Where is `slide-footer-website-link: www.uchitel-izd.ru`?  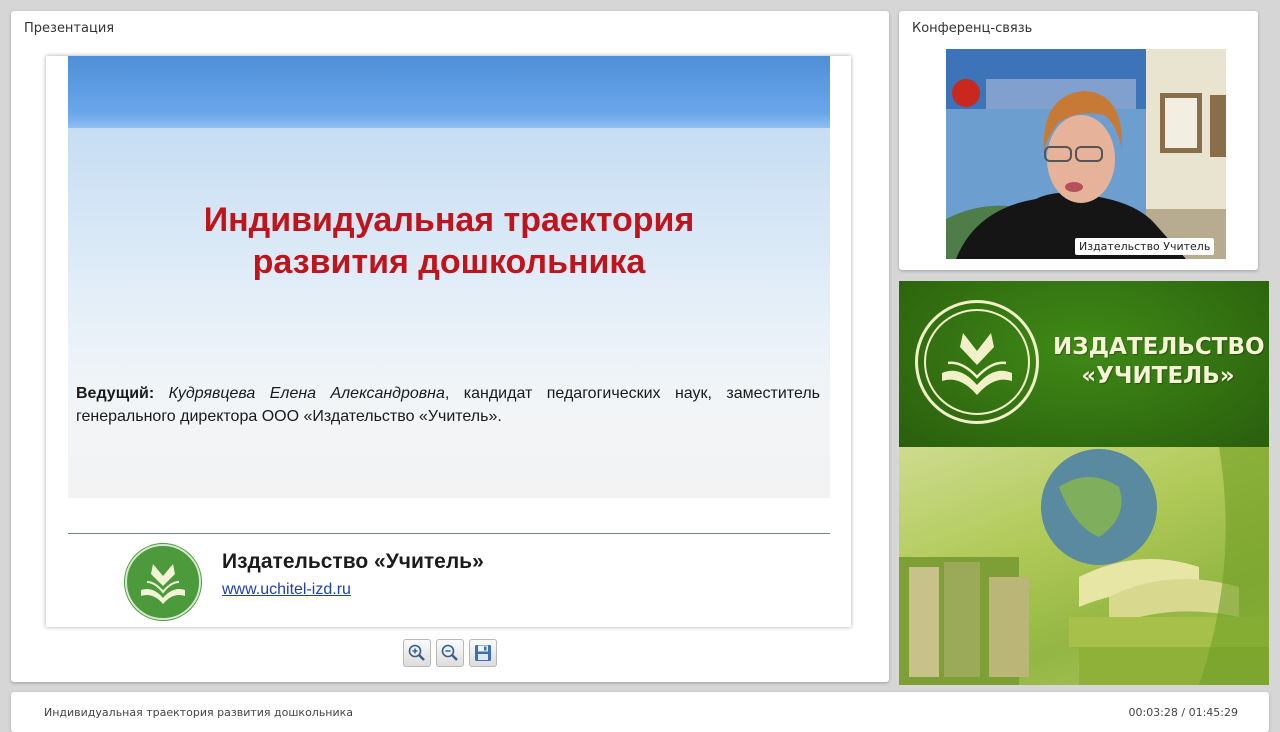
slide-footer-website-link: www.uchitel-izd.ru is located at coordinates (286, 590).